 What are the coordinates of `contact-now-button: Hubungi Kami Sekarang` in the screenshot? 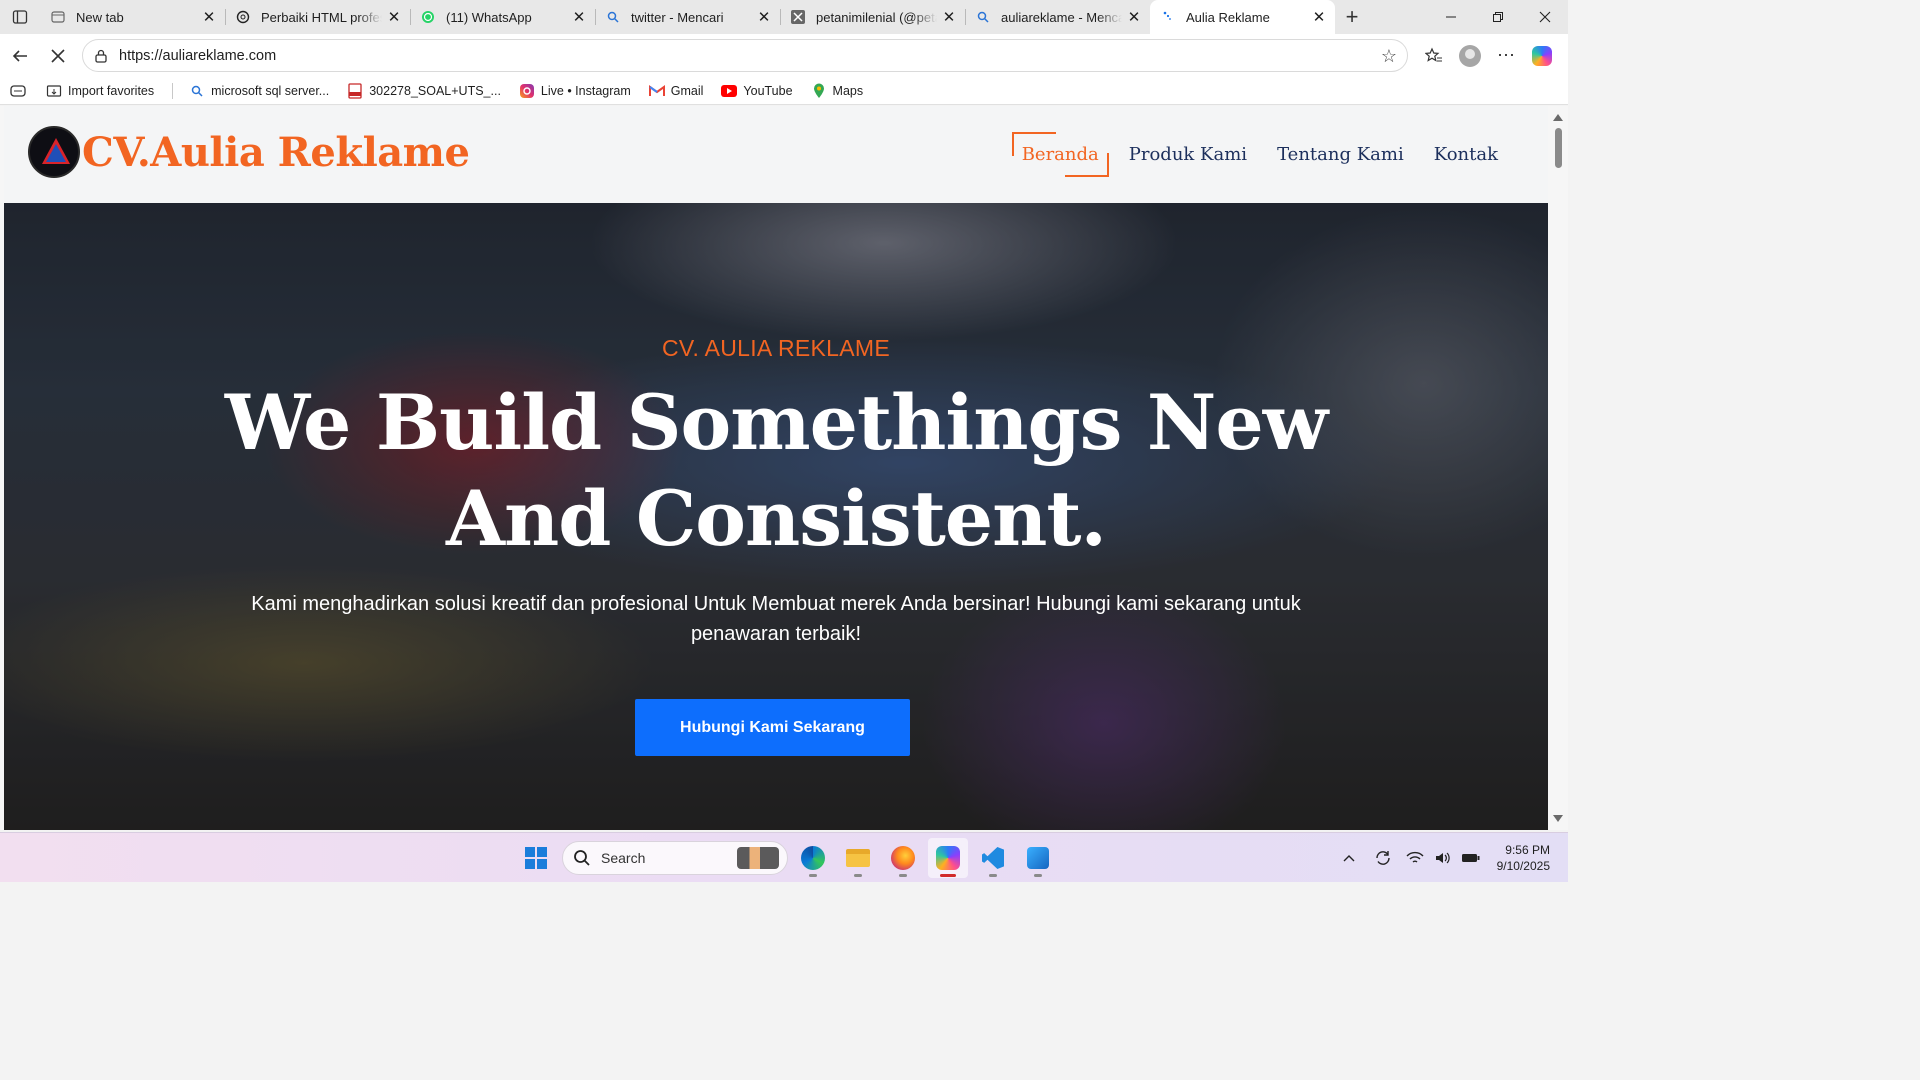 It's located at (772, 727).